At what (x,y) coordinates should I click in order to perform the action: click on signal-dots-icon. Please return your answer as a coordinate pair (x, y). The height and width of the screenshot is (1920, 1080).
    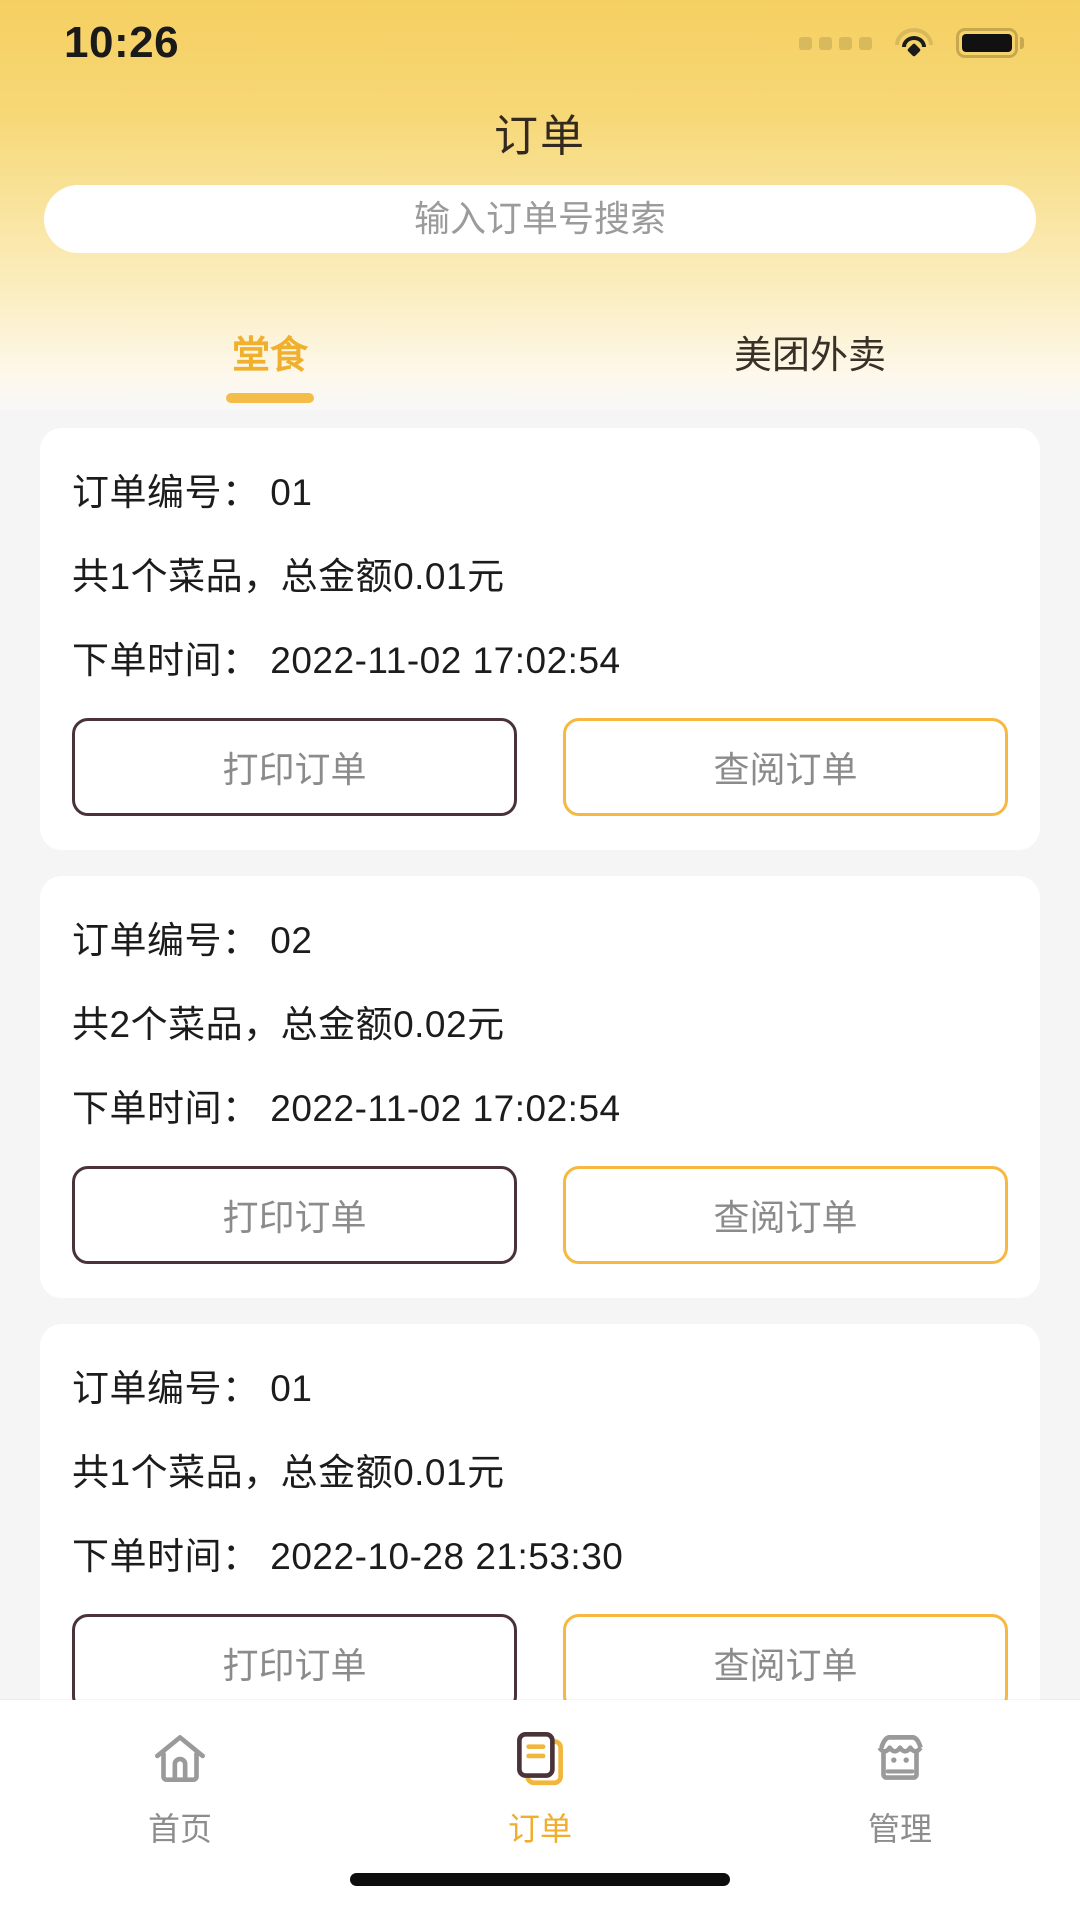
    Looking at the image, I should click on (835, 43).